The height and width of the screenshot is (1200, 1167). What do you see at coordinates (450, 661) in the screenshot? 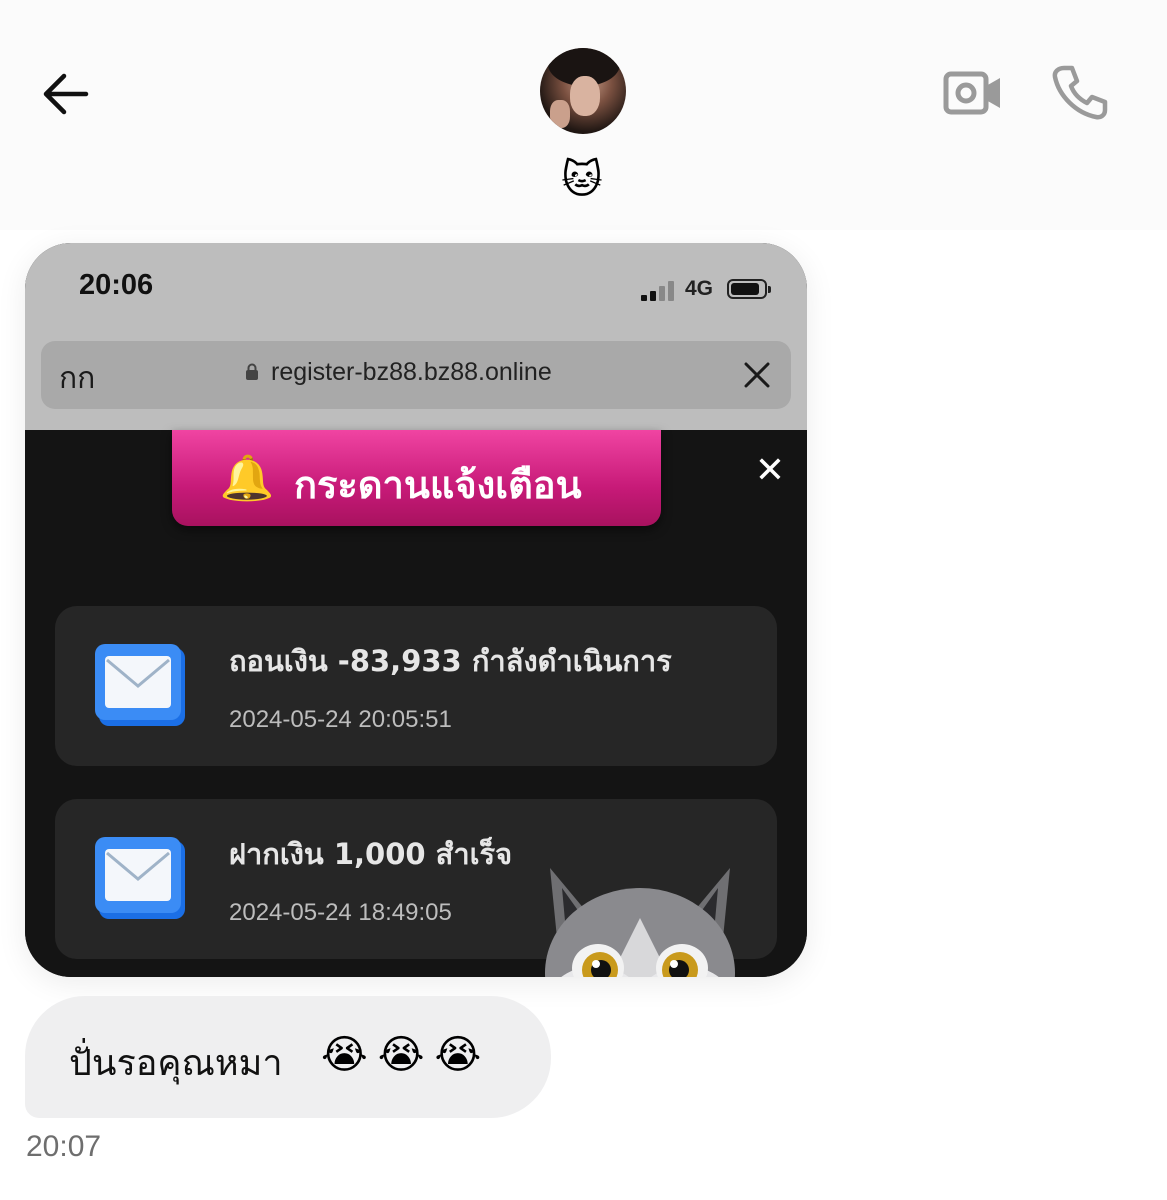
I see `notification-title: ถอนเงิน -83,933 กำลังดำเนินการ` at bounding box center [450, 661].